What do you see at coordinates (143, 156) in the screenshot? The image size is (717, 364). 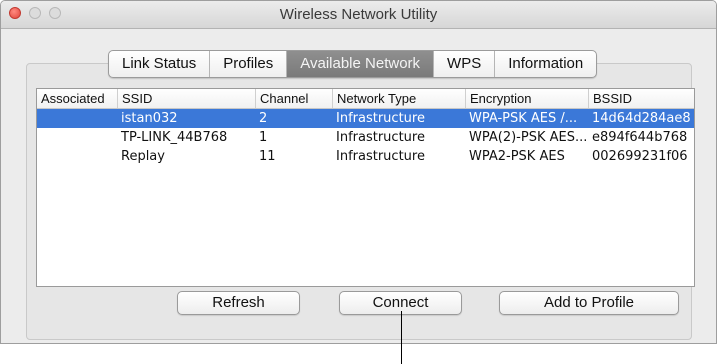 I see `cell-ssid: Replay` at bounding box center [143, 156].